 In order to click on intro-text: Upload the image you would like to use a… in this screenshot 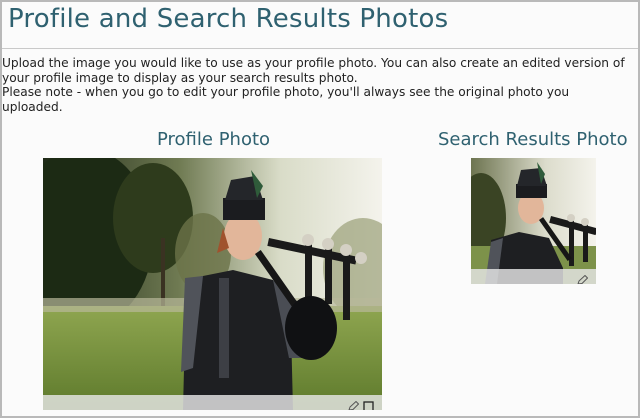, I will do `click(317, 85)`.